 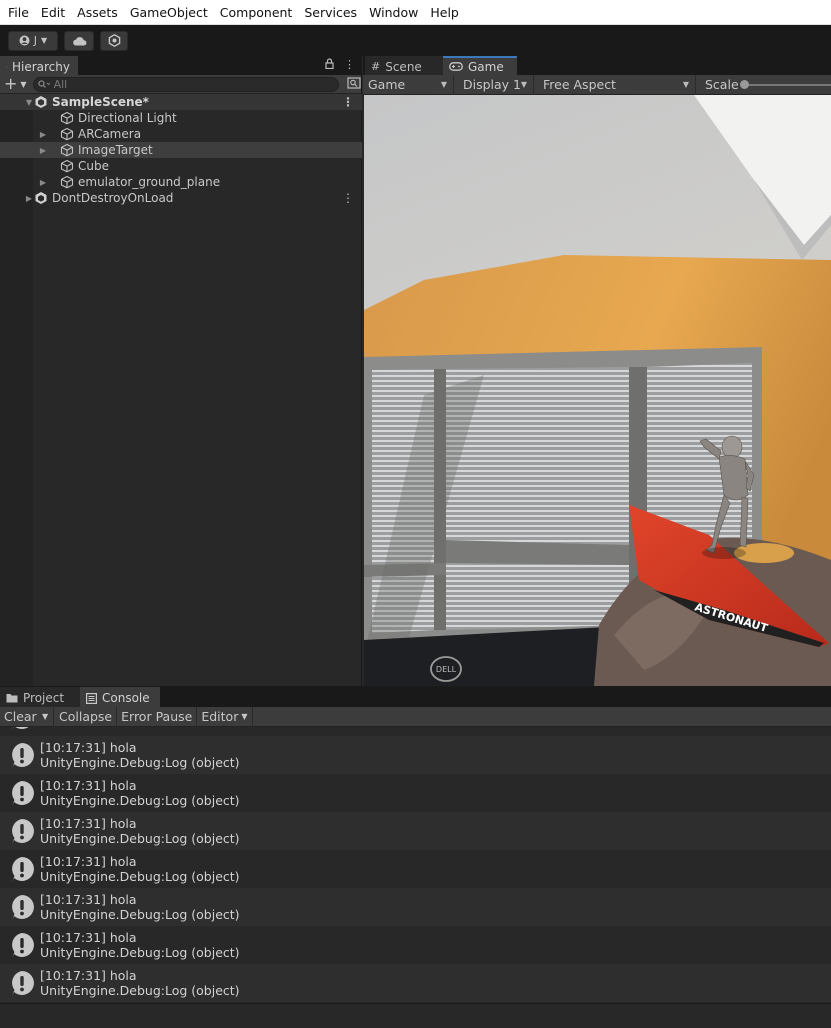 I want to click on expand-arrow-icon: ▼, so click(x=17, y=102).